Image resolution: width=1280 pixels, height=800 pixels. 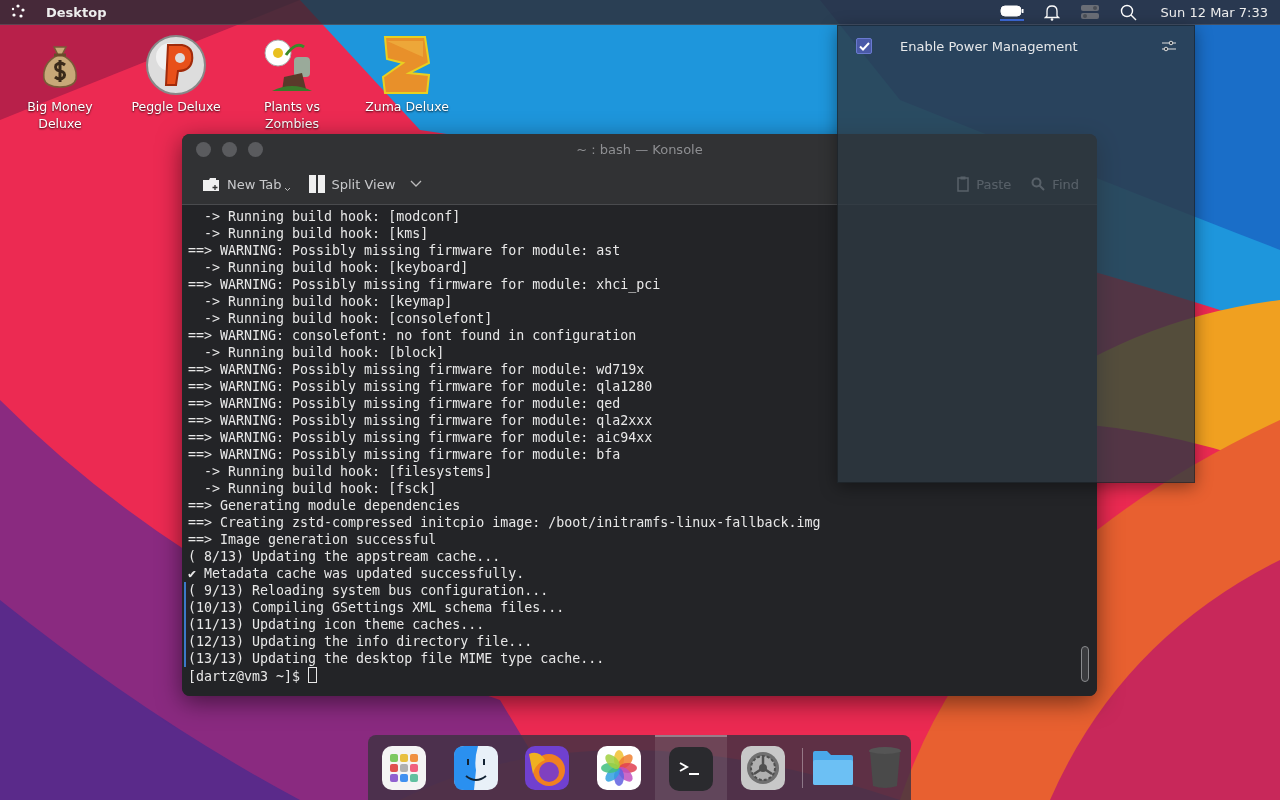 I want to click on search-icon, so click(x=1128, y=12).